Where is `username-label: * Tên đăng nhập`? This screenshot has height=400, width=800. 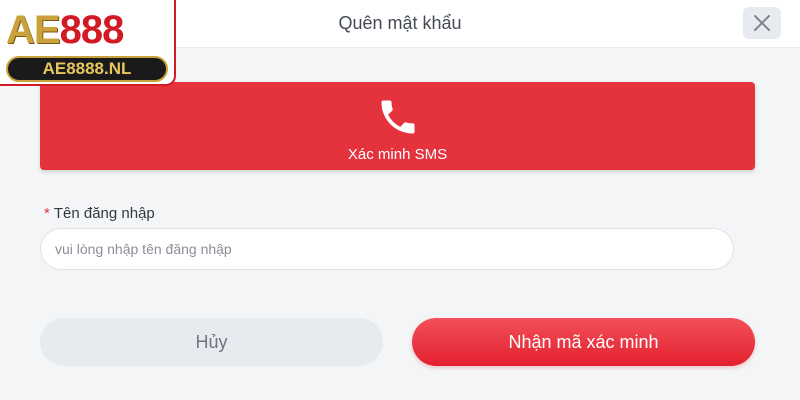
username-label: * Tên đăng nhập is located at coordinates (99, 213).